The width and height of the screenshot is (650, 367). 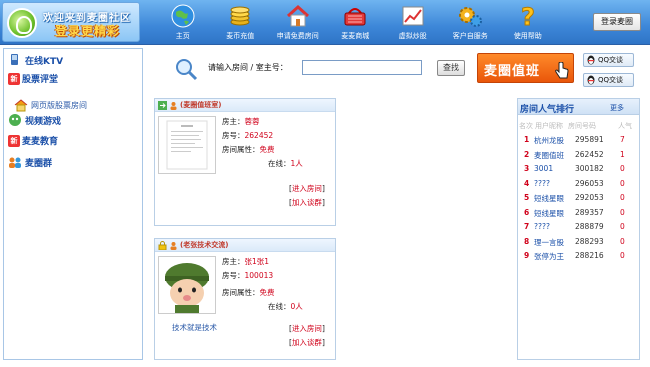 I want to click on nav-help: ? 使用帮助, so click(x=528, y=23).